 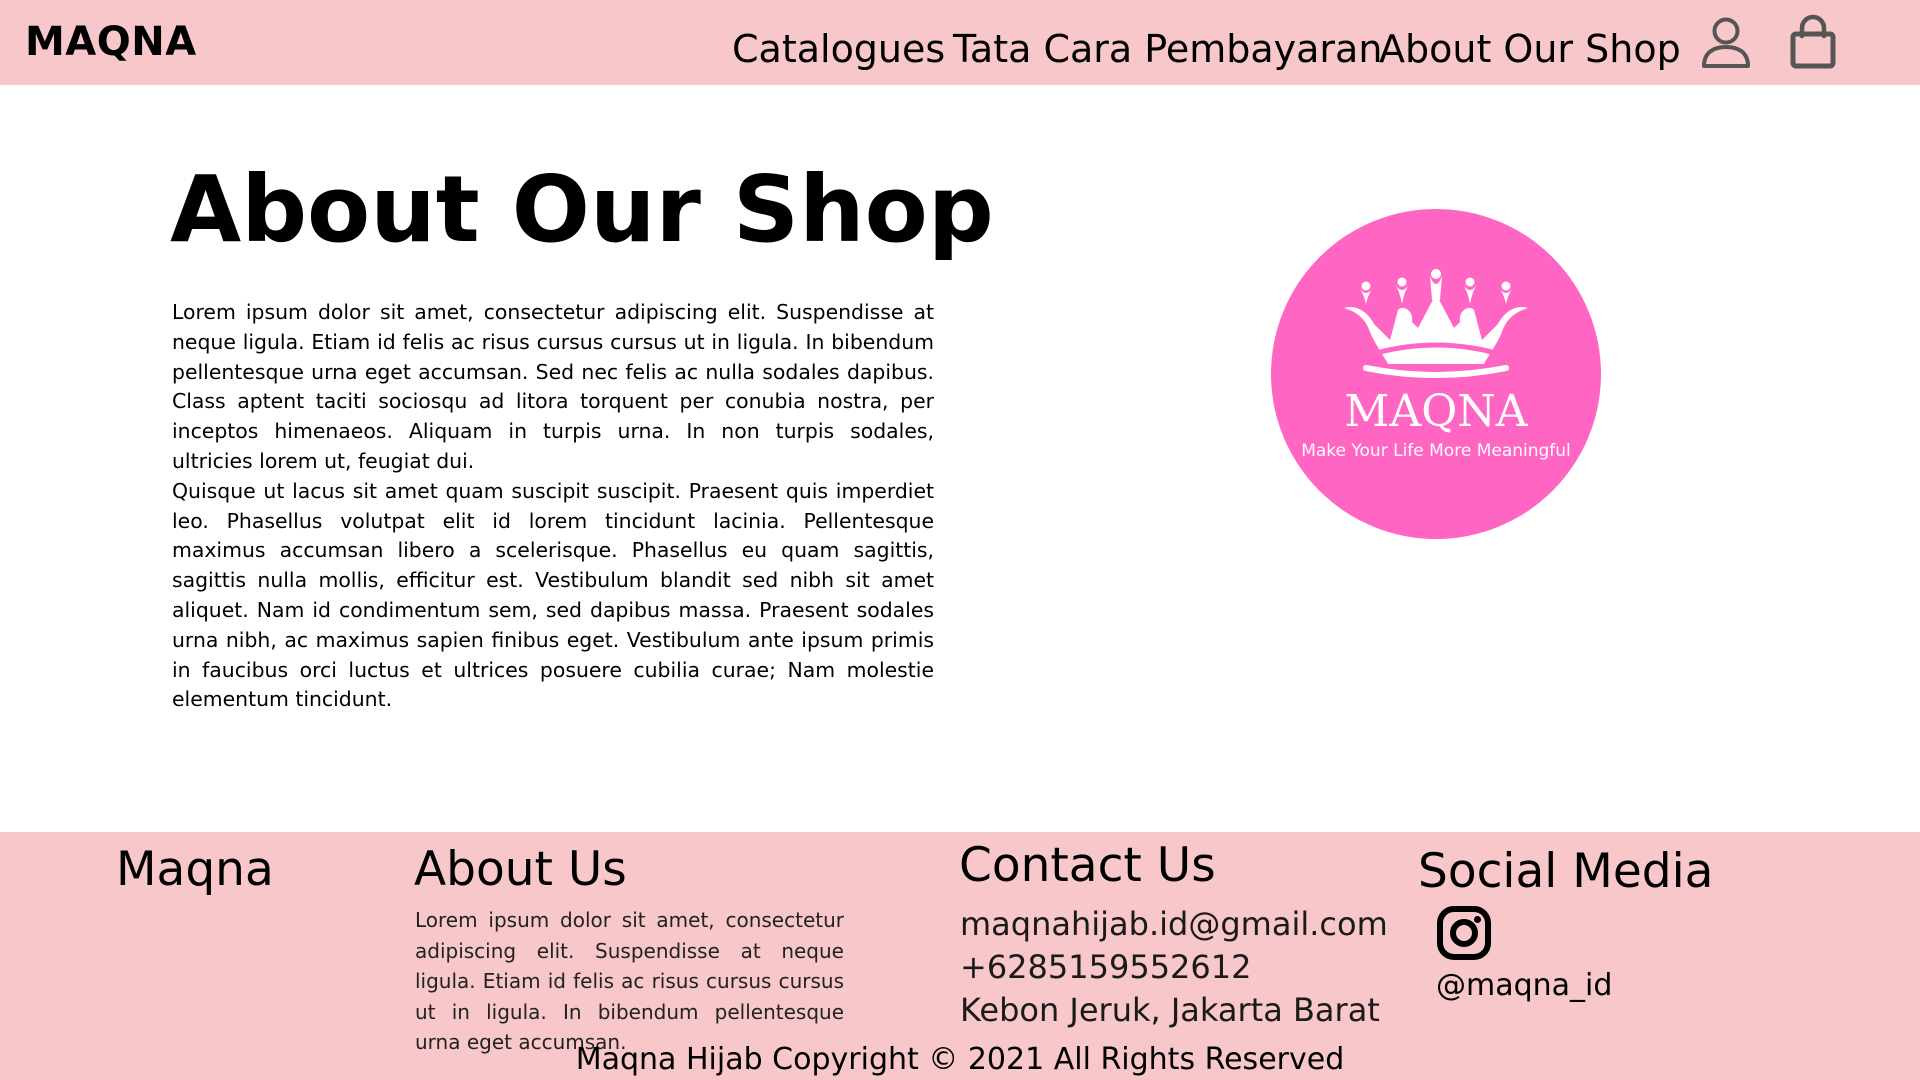 I want to click on contact-email-link: maqnahijab.id@gmail.com, so click(x=1174, y=924).